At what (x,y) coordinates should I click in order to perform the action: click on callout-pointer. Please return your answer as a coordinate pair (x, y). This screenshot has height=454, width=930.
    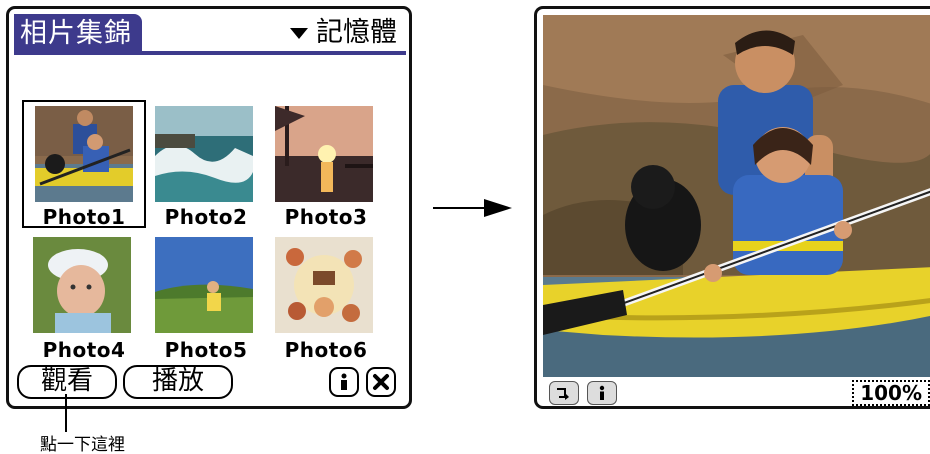
    Looking at the image, I should click on (66, 413).